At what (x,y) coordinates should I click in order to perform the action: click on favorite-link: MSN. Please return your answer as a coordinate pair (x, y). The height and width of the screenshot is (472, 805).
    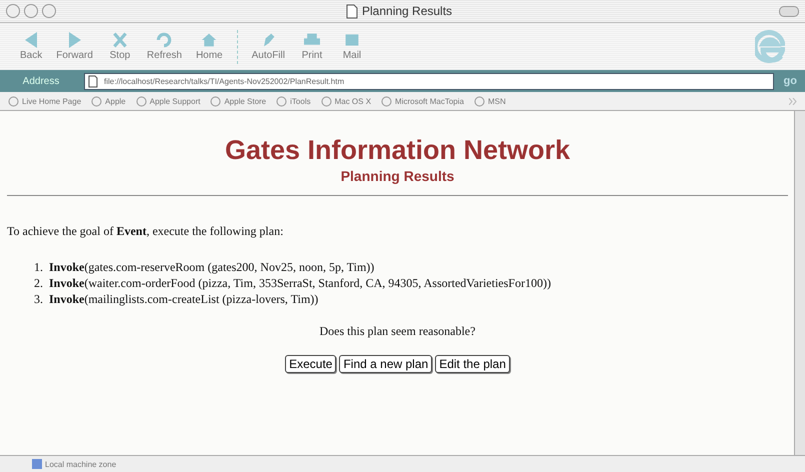
    Looking at the image, I should click on (490, 101).